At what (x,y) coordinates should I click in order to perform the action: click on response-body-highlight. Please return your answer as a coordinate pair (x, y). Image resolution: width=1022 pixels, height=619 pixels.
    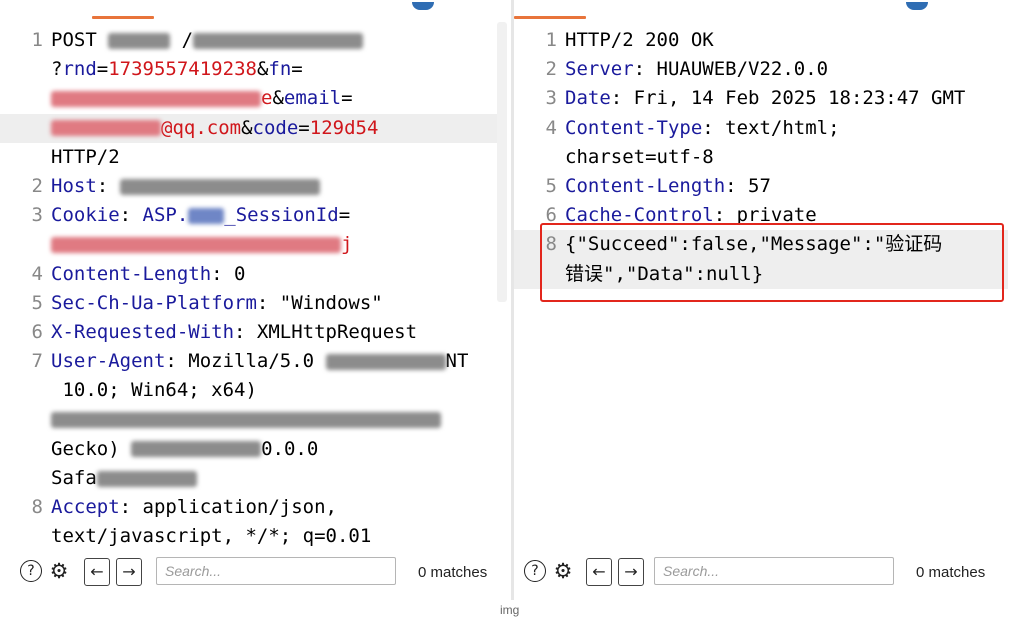
    Looking at the image, I should click on (772, 262).